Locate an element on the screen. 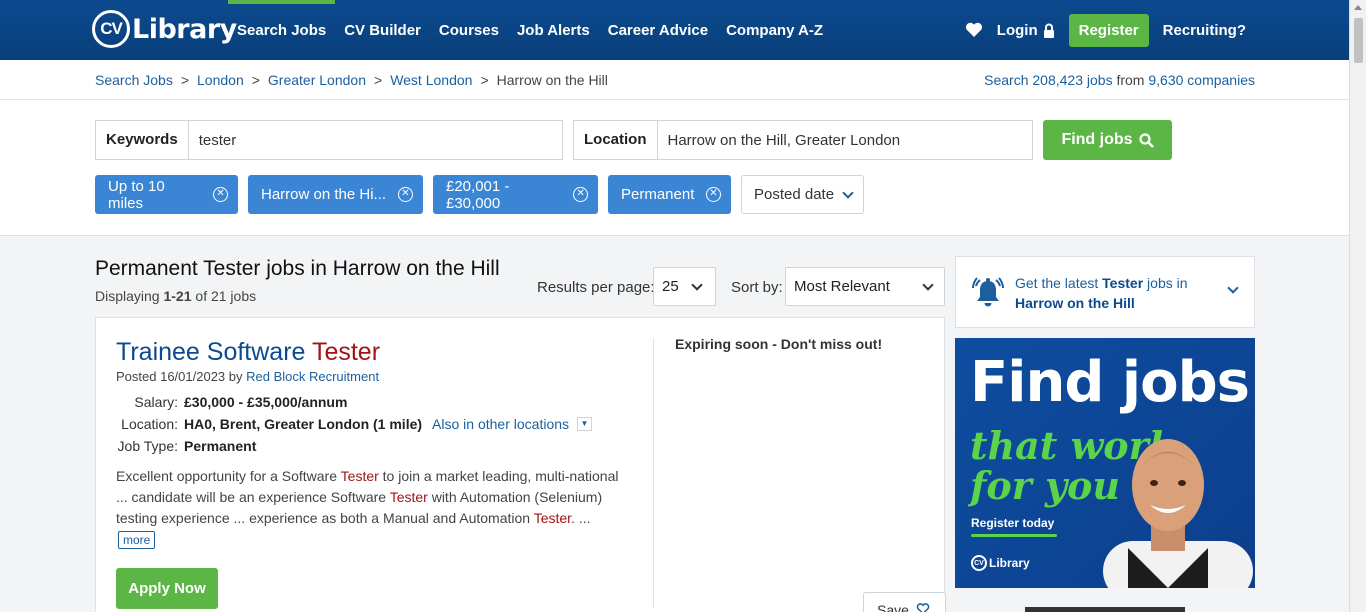  filter-chip-location: Harrow on the Hi... ✕ is located at coordinates (335, 194).